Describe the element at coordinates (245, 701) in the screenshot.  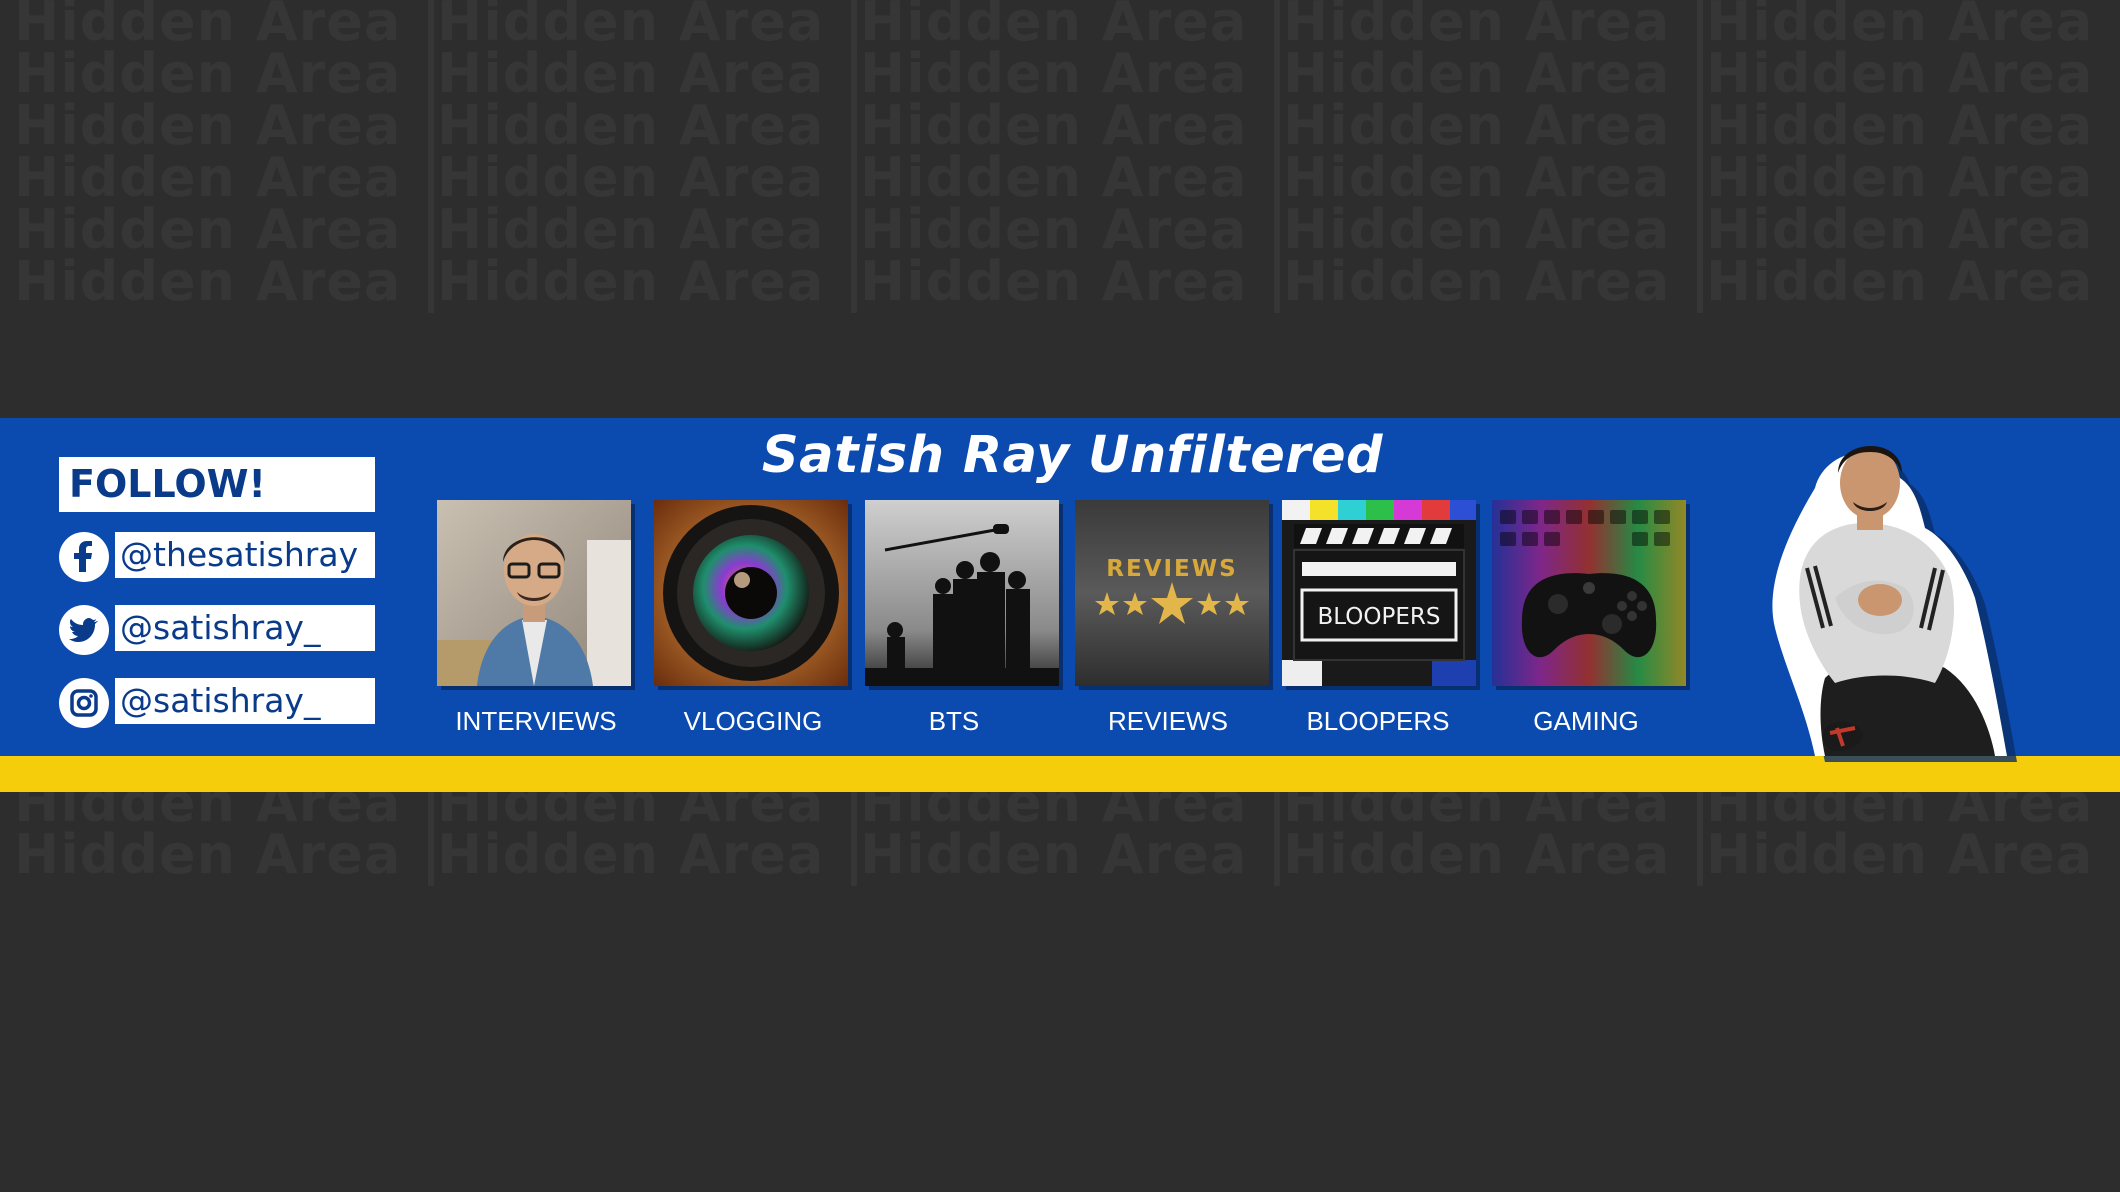
I see `instagram-handle: @satishray_` at that location.